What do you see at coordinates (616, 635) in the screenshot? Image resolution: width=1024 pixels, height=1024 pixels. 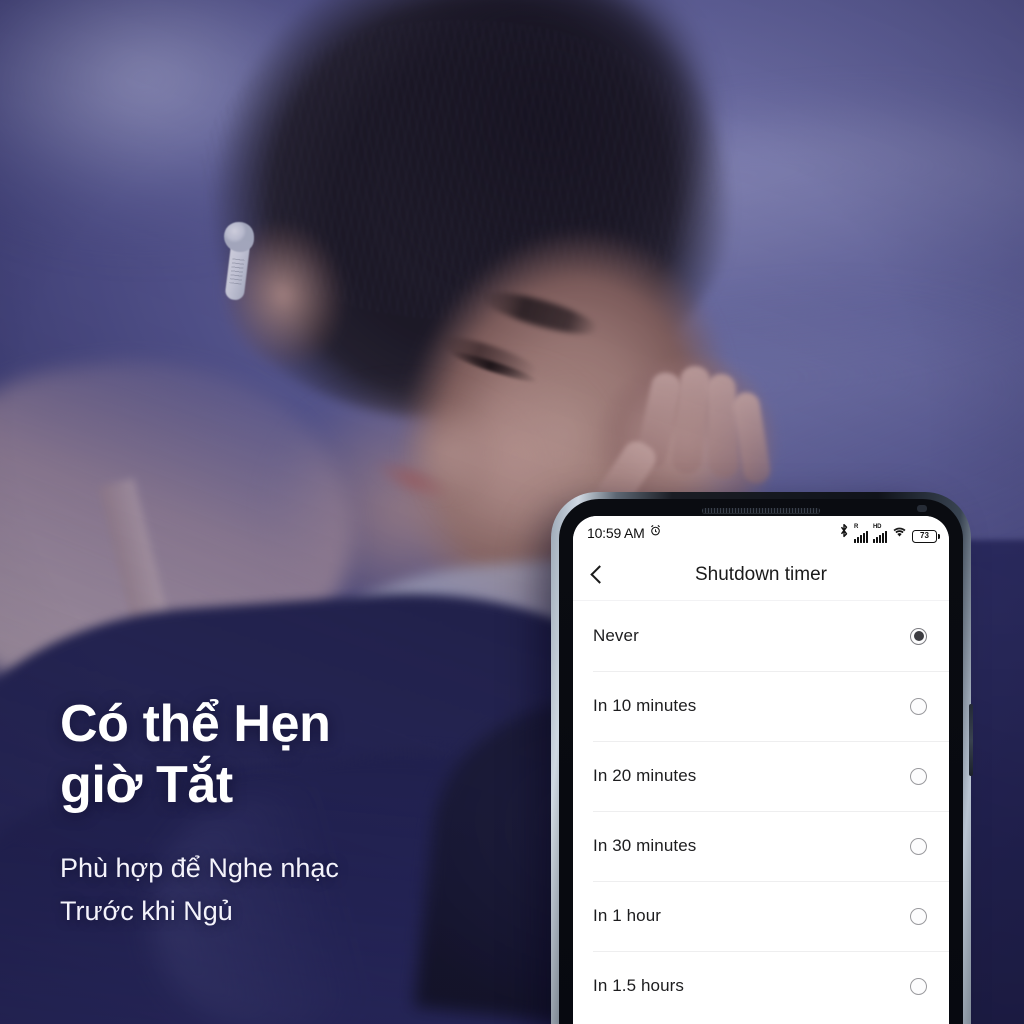 I see `timer-option-label: Never` at bounding box center [616, 635].